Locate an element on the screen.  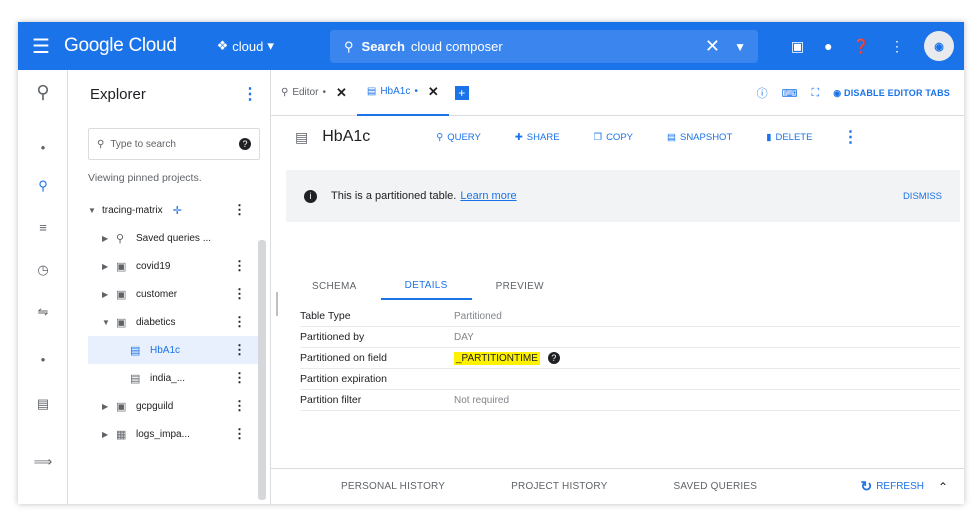
pin-icon: ✛ is located at coordinates (177, 210).